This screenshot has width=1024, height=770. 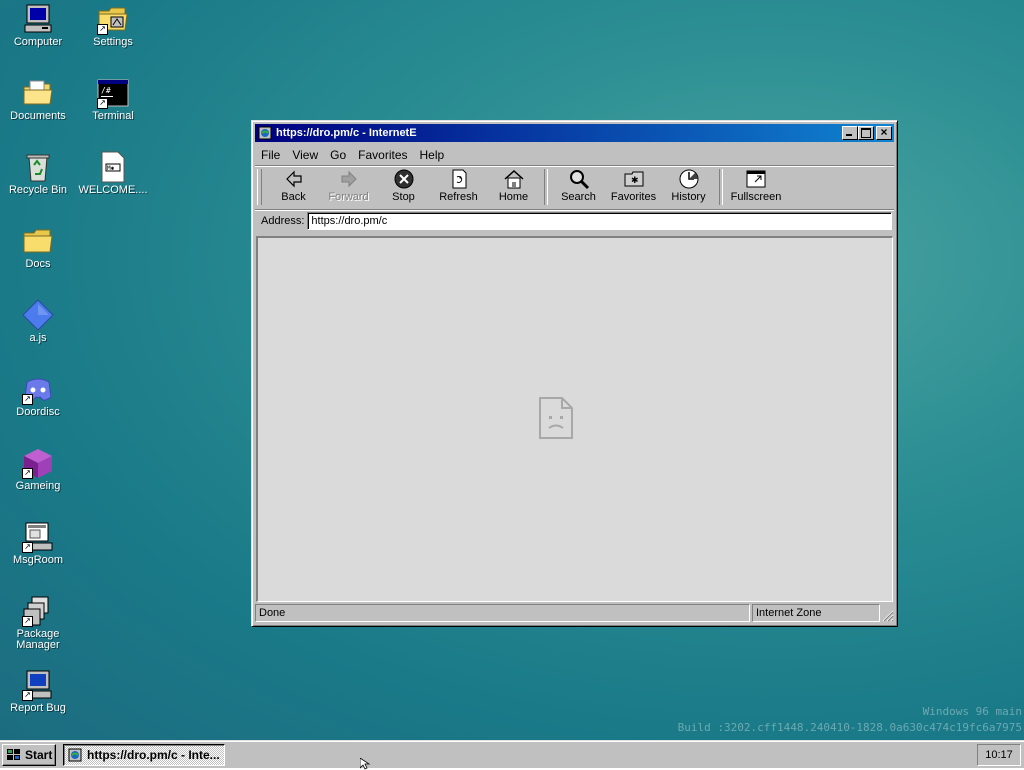 What do you see at coordinates (305, 155) in the screenshot?
I see `menu-view: View` at bounding box center [305, 155].